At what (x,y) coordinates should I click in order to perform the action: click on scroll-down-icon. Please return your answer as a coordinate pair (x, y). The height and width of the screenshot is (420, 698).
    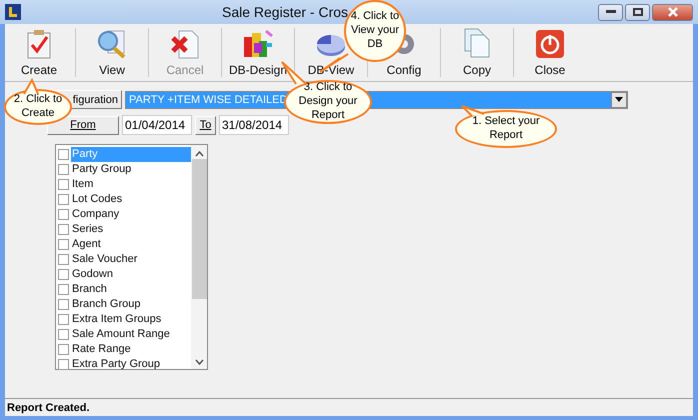
    Looking at the image, I should click on (199, 362).